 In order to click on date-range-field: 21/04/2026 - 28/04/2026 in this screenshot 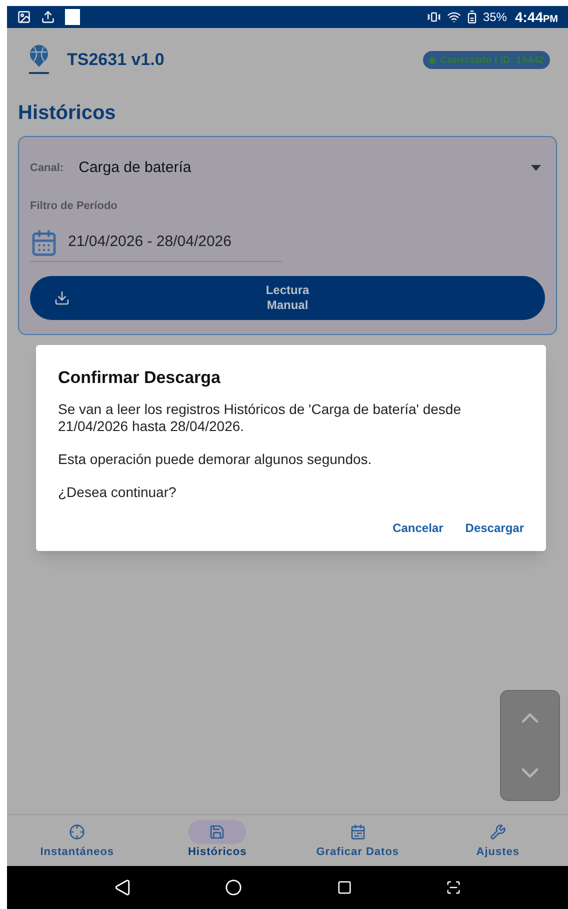, I will do `click(156, 243)`.